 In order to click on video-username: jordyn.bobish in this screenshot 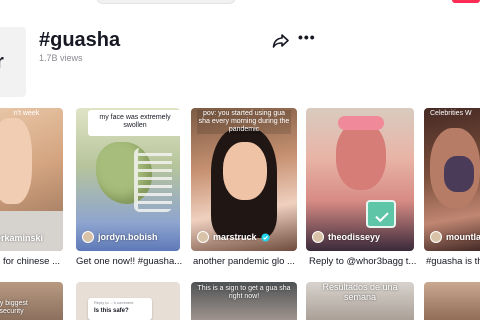, I will do `click(128, 237)`.